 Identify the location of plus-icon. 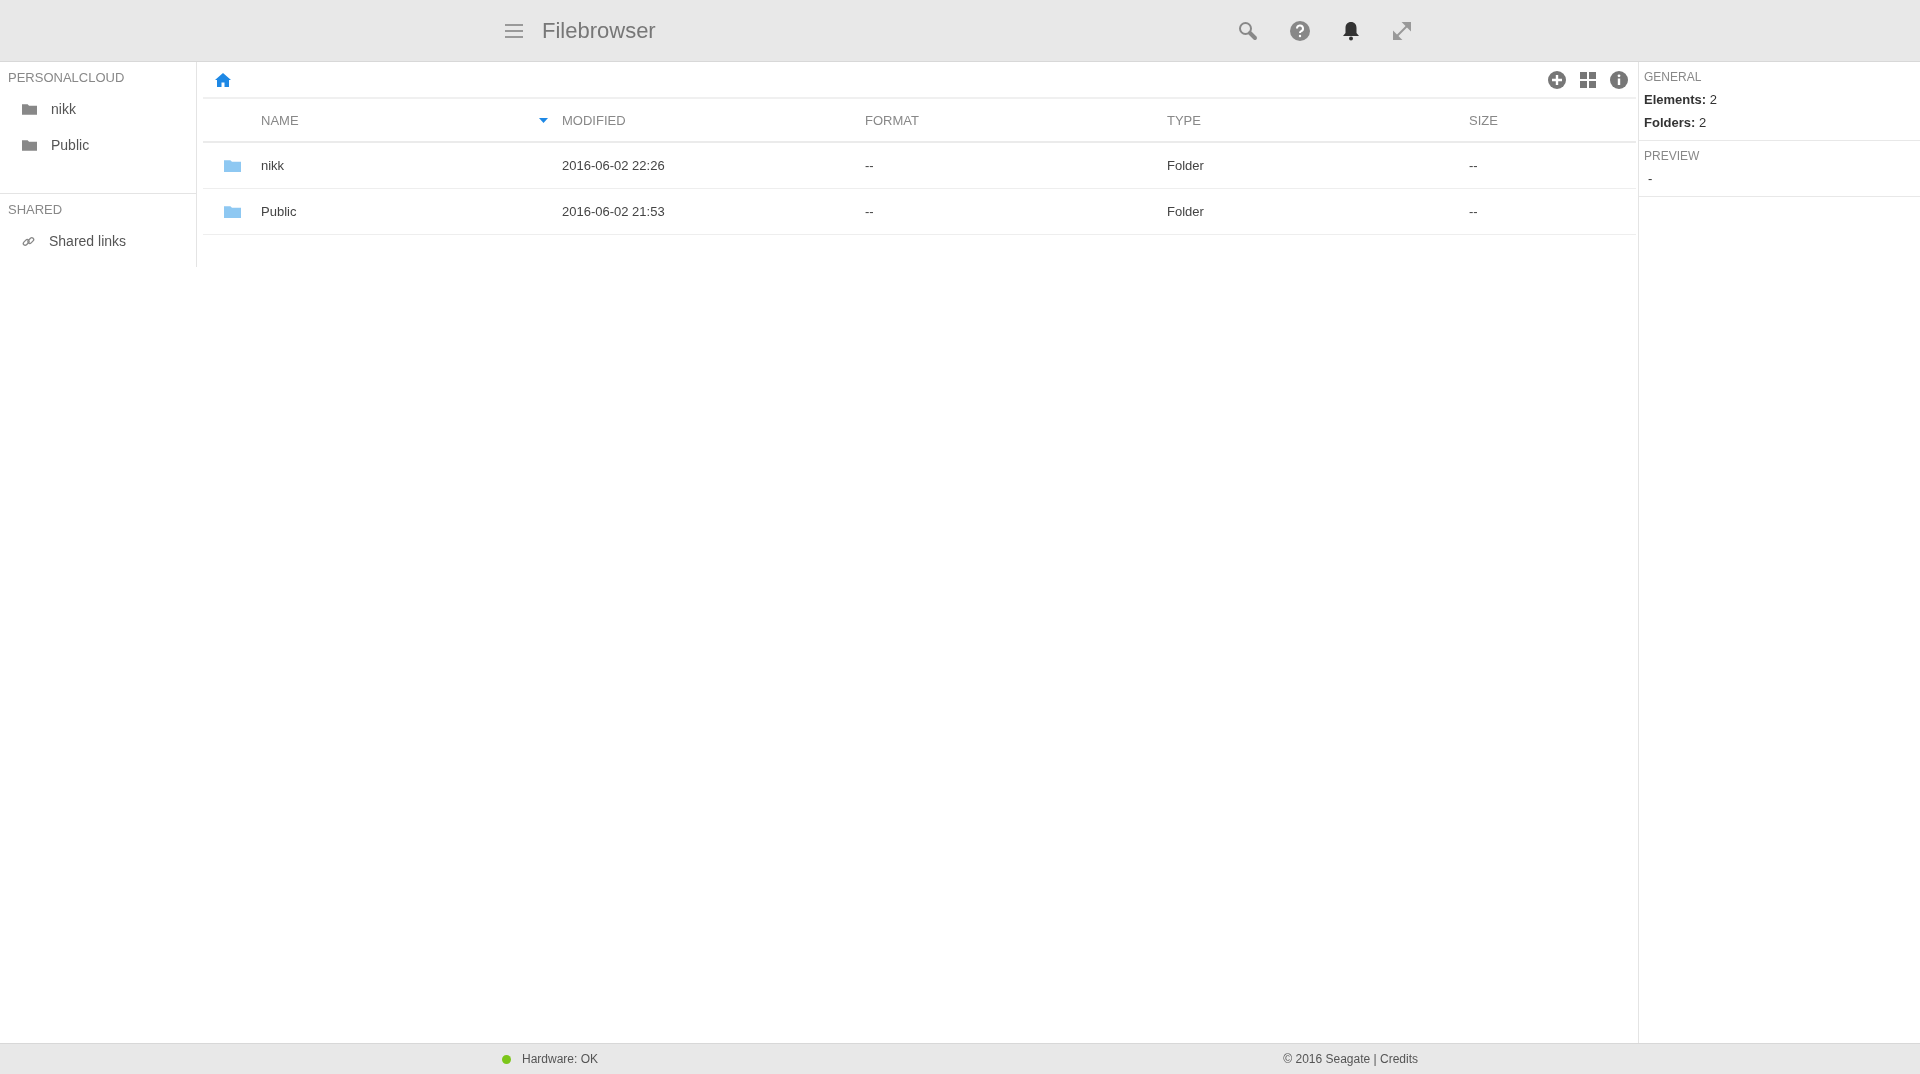
(1557, 79).